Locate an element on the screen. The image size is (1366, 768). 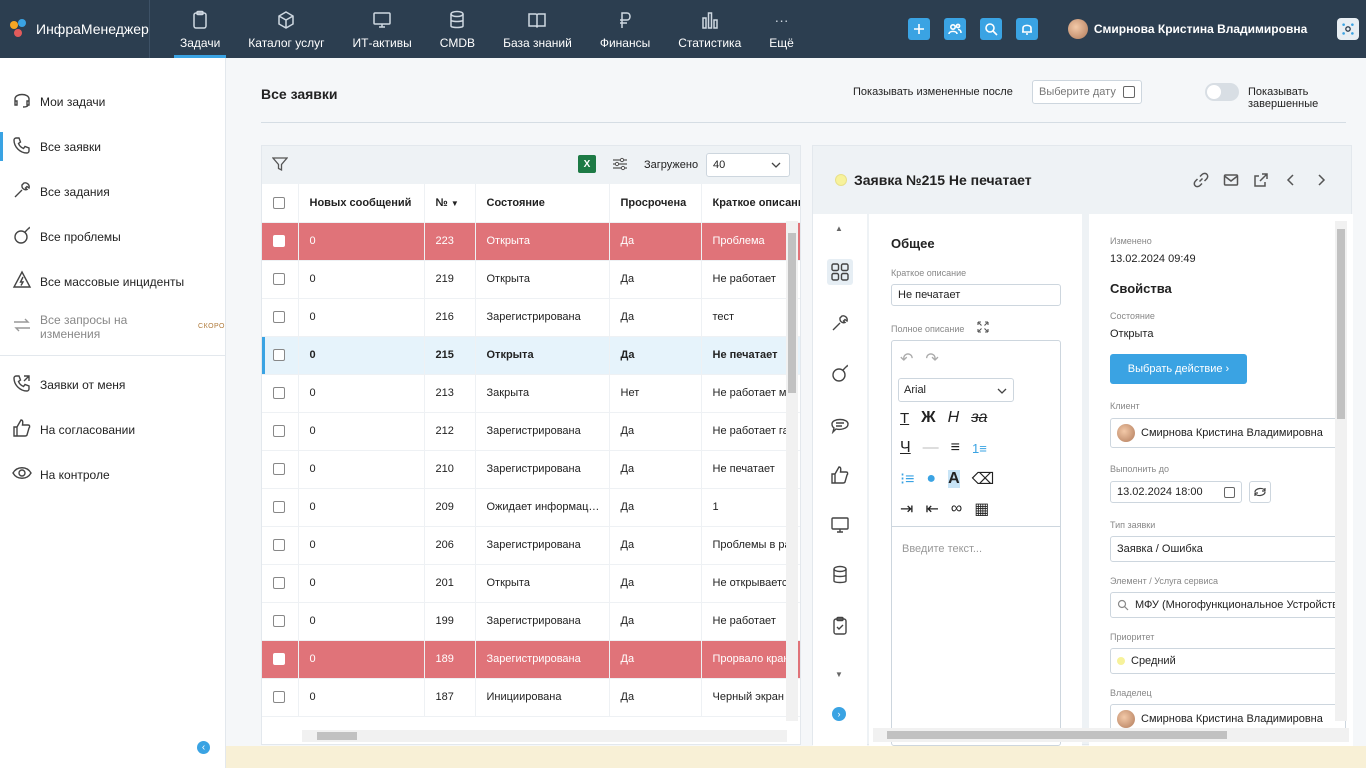
eraser-icon: ⌫ is located at coordinates (983, 479).